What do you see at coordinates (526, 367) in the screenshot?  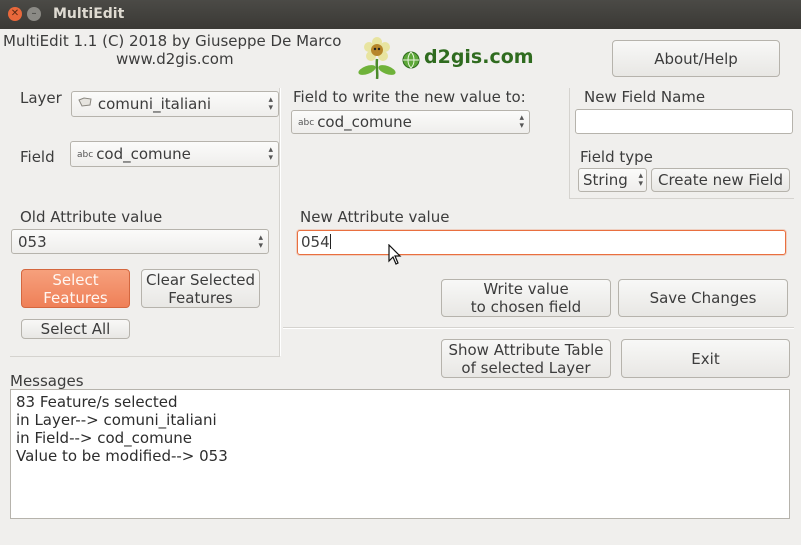 I see `show-attr-line2: of selected Layer` at bounding box center [526, 367].